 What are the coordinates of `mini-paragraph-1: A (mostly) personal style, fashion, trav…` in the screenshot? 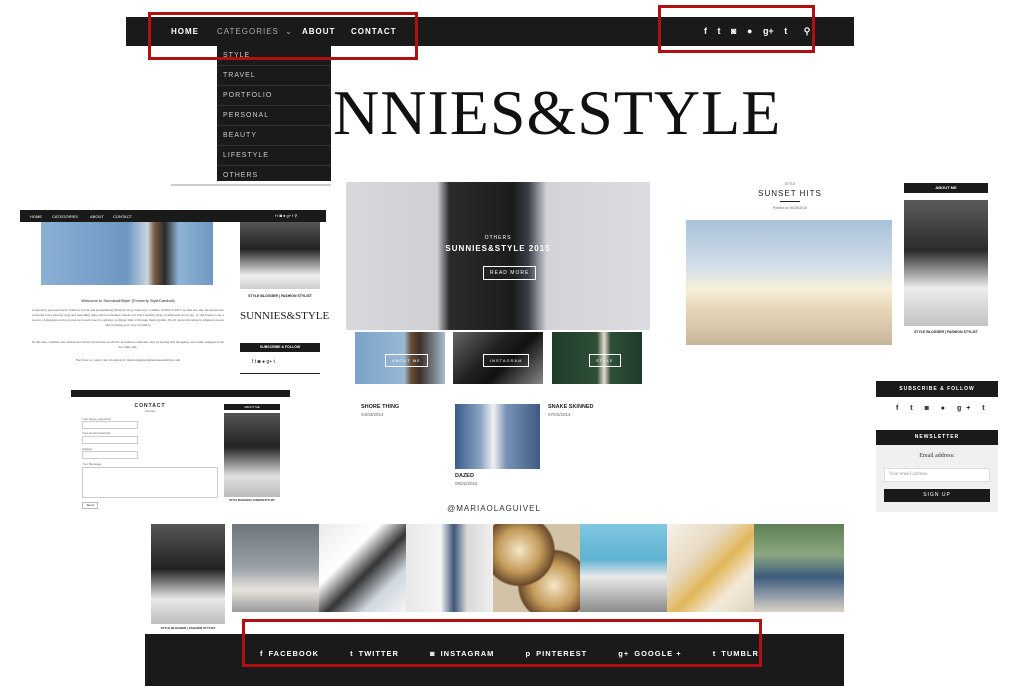 It's located at (128, 317).